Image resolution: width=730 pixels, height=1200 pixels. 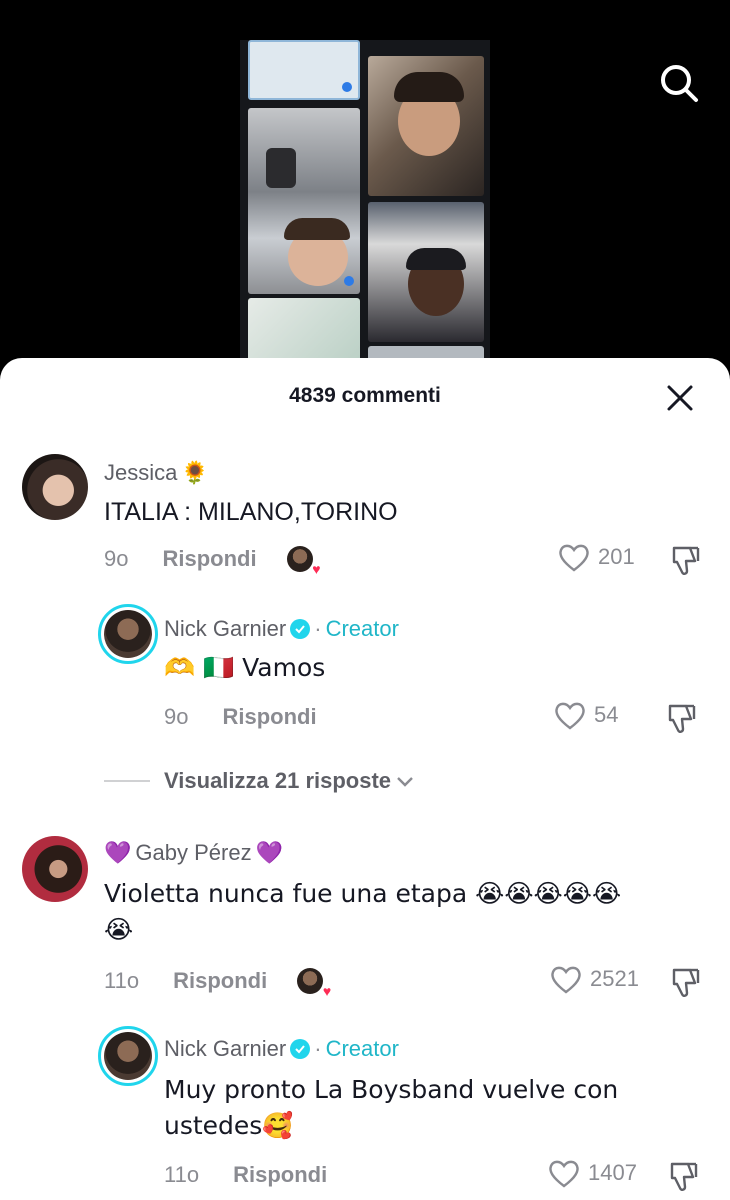 I want to click on comment-meta: 11o Rispondi, so click(x=245, y=1175).